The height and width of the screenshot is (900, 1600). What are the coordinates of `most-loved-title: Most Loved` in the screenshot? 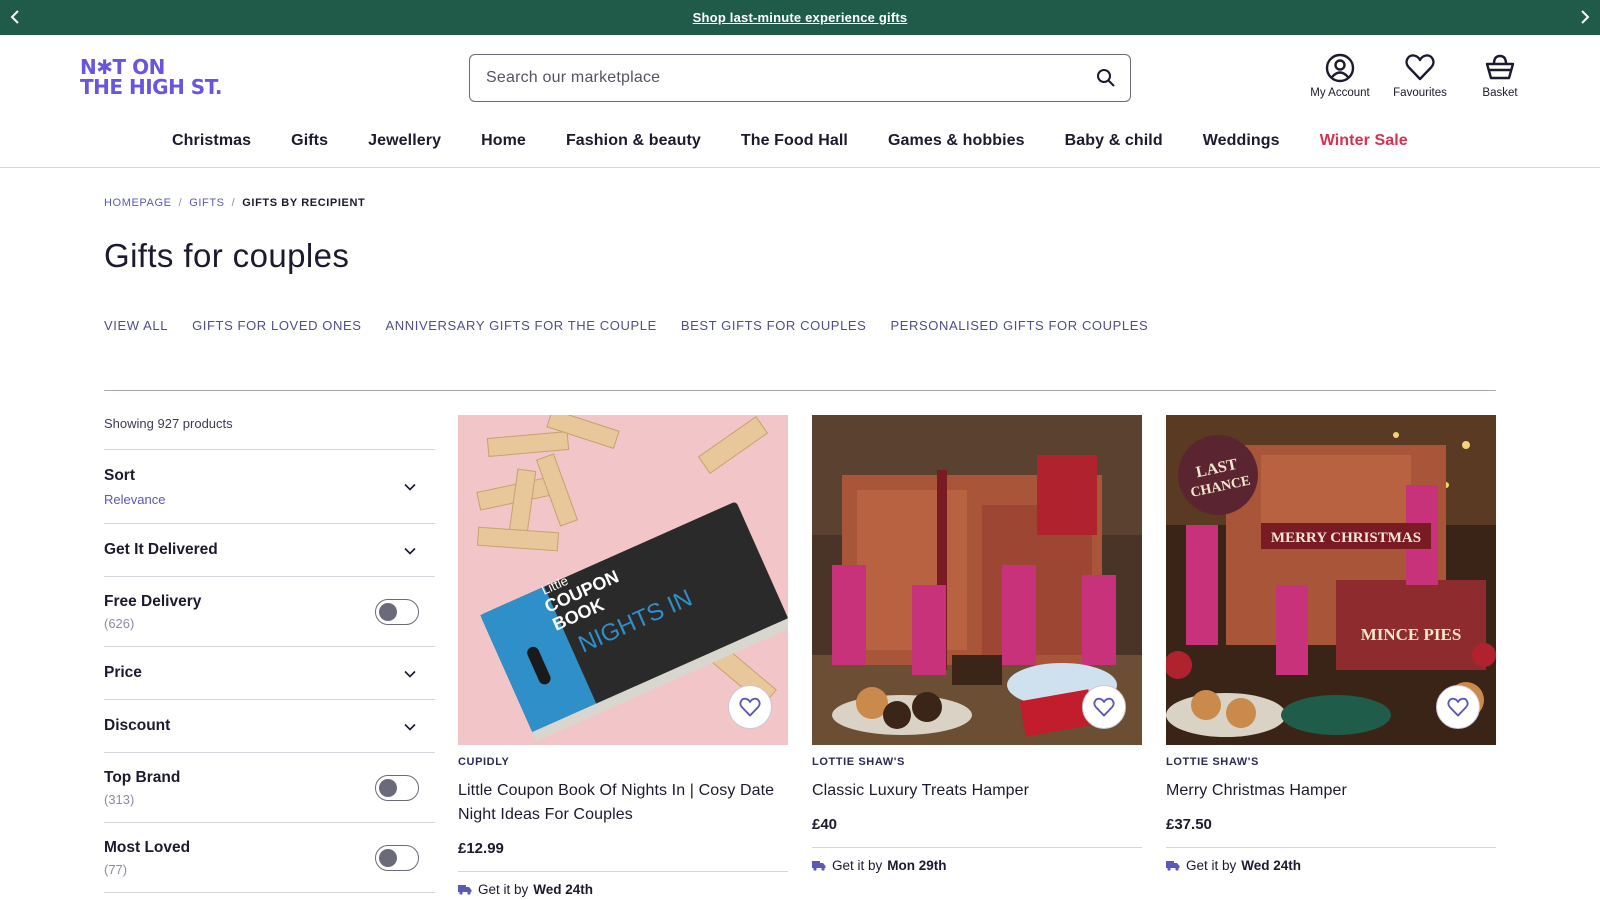 It's located at (147, 847).